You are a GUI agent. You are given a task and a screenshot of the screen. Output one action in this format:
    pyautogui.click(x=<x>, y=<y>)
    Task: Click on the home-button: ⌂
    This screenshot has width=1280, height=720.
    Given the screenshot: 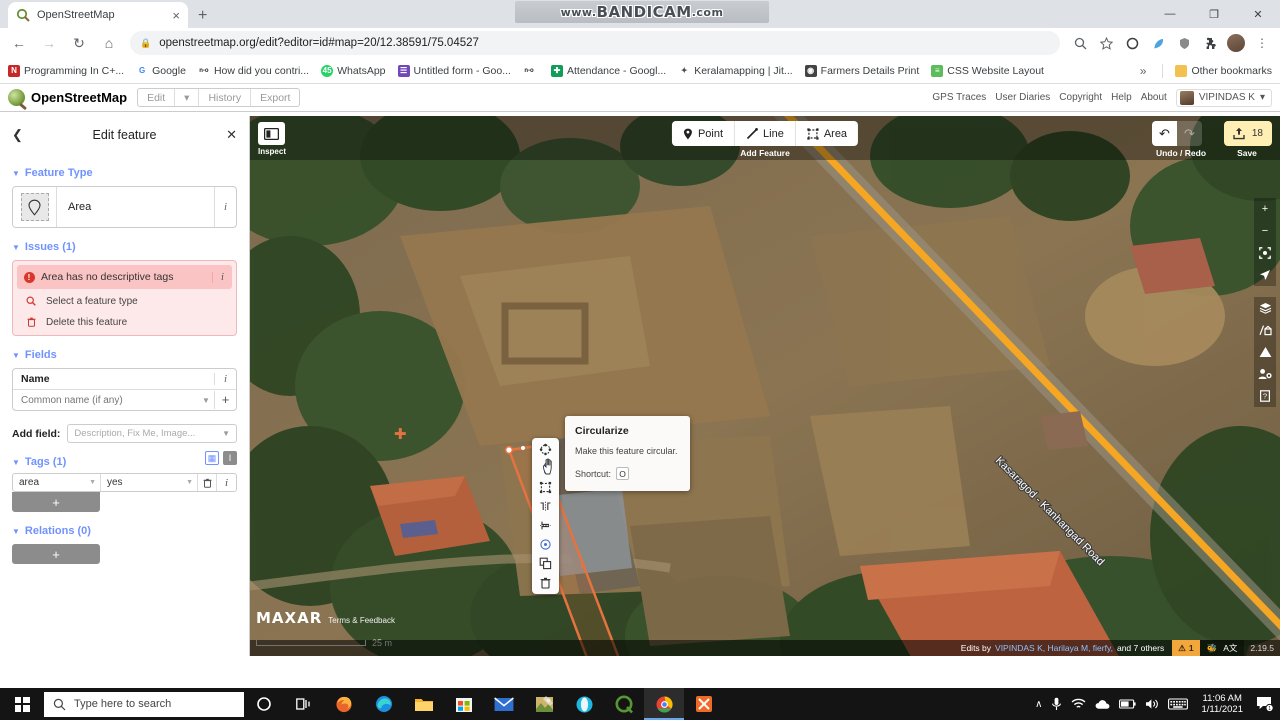 What is the action you would take?
    pyautogui.click(x=109, y=43)
    